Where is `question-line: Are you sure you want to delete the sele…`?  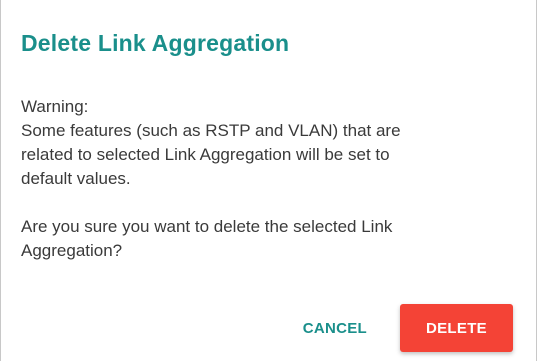
question-line: Are you sure you want to delete the sele… is located at coordinates (207, 226).